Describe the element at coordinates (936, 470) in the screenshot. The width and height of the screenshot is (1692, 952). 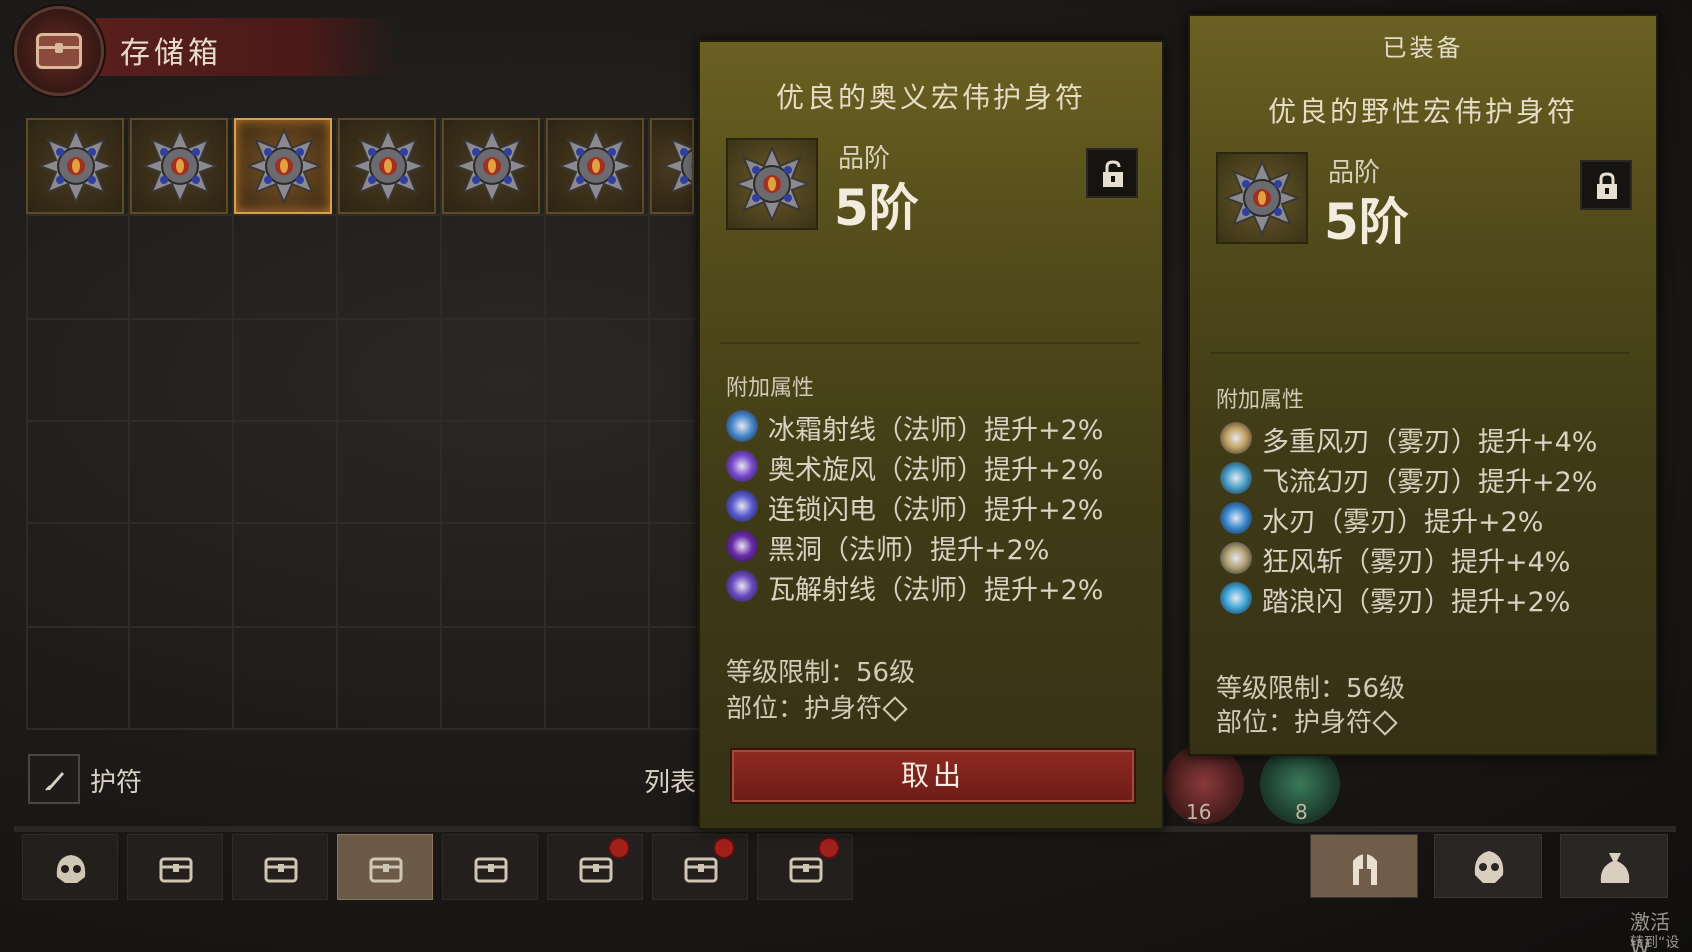
I see `affix-text: 奥术旋风（法师）提升+2%` at that location.